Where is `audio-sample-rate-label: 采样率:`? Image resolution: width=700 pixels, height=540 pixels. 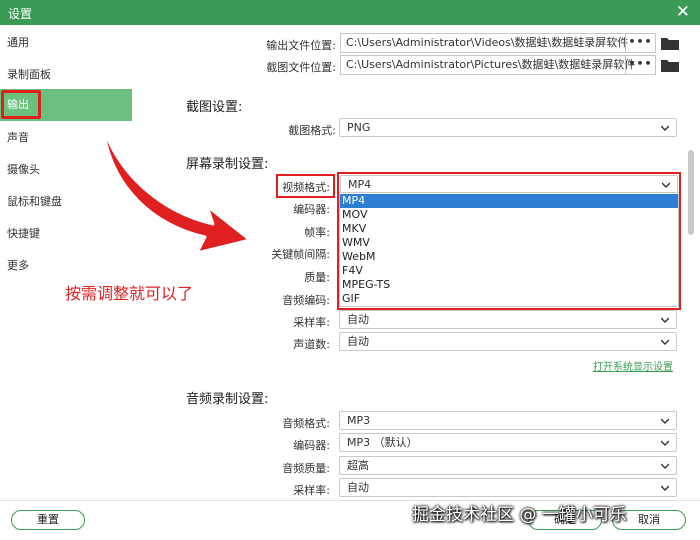 audio-sample-rate-label: 采样率: is located at coordinates (311, 490).